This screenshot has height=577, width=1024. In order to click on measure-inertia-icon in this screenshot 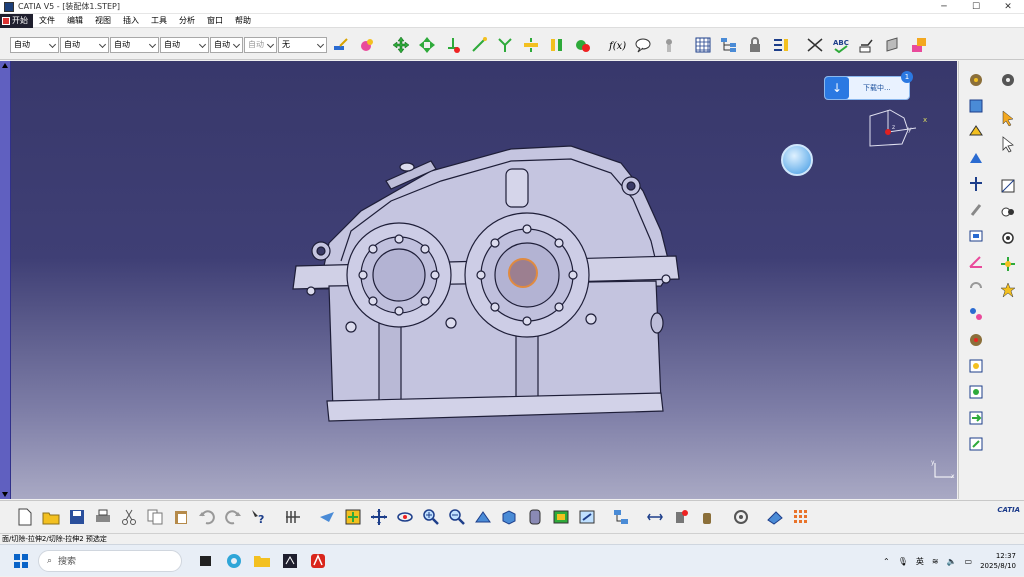, I will do `click(707, 517)`.